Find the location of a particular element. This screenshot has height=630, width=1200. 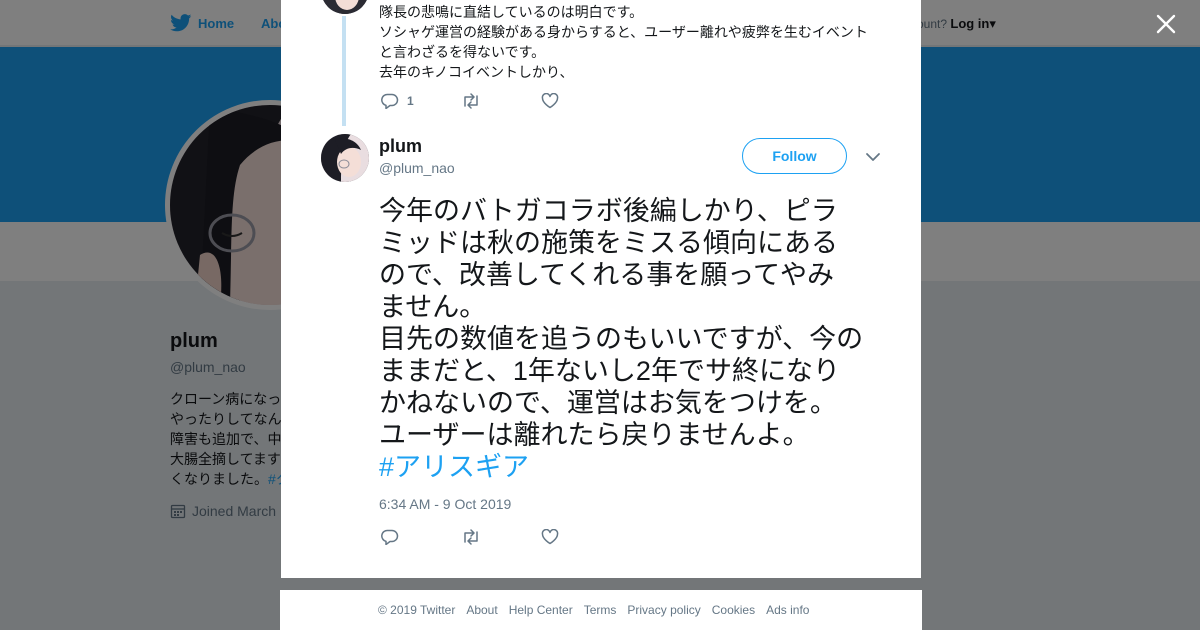

footer-link-ads-info: Ads info is located at coordinates (787, 610).